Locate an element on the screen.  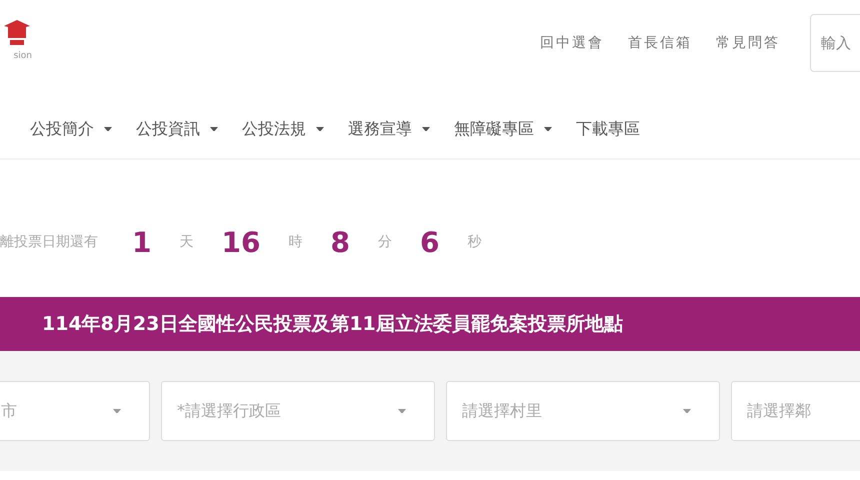
title-banner: 114年8月23日全國性公民投票及第11屆立法委員罷免案投票所地點 is located at coordinates (430, 324).